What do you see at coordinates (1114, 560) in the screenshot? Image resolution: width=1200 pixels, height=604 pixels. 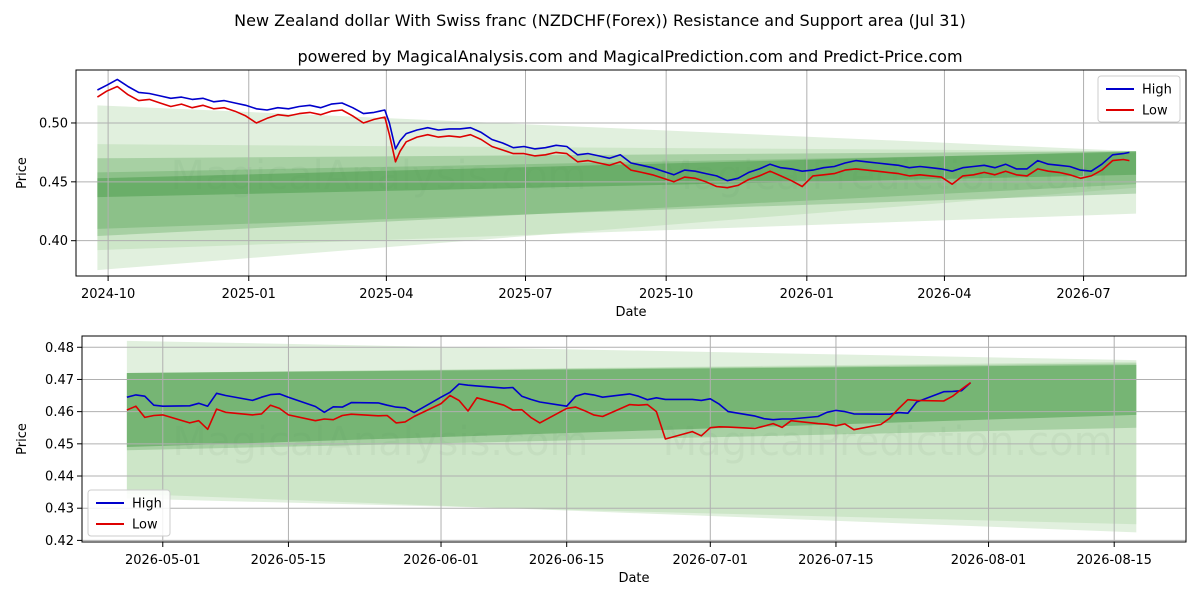 I see `x-tick-label: 2026-08-15` at bounding box center [1114, 560].